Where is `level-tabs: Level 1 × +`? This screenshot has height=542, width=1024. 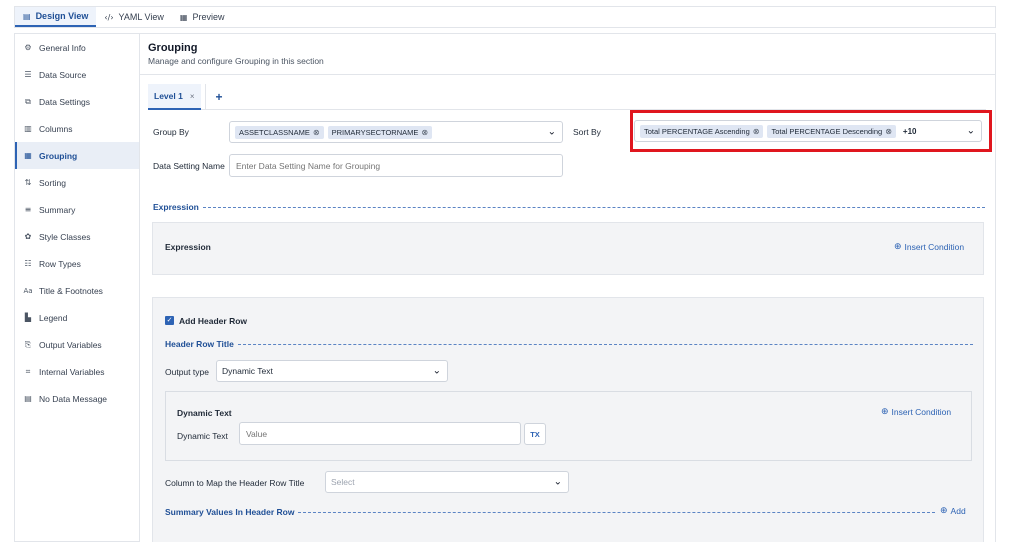
level-tabs: Level 1 × + is located at coordinates (567, 97).